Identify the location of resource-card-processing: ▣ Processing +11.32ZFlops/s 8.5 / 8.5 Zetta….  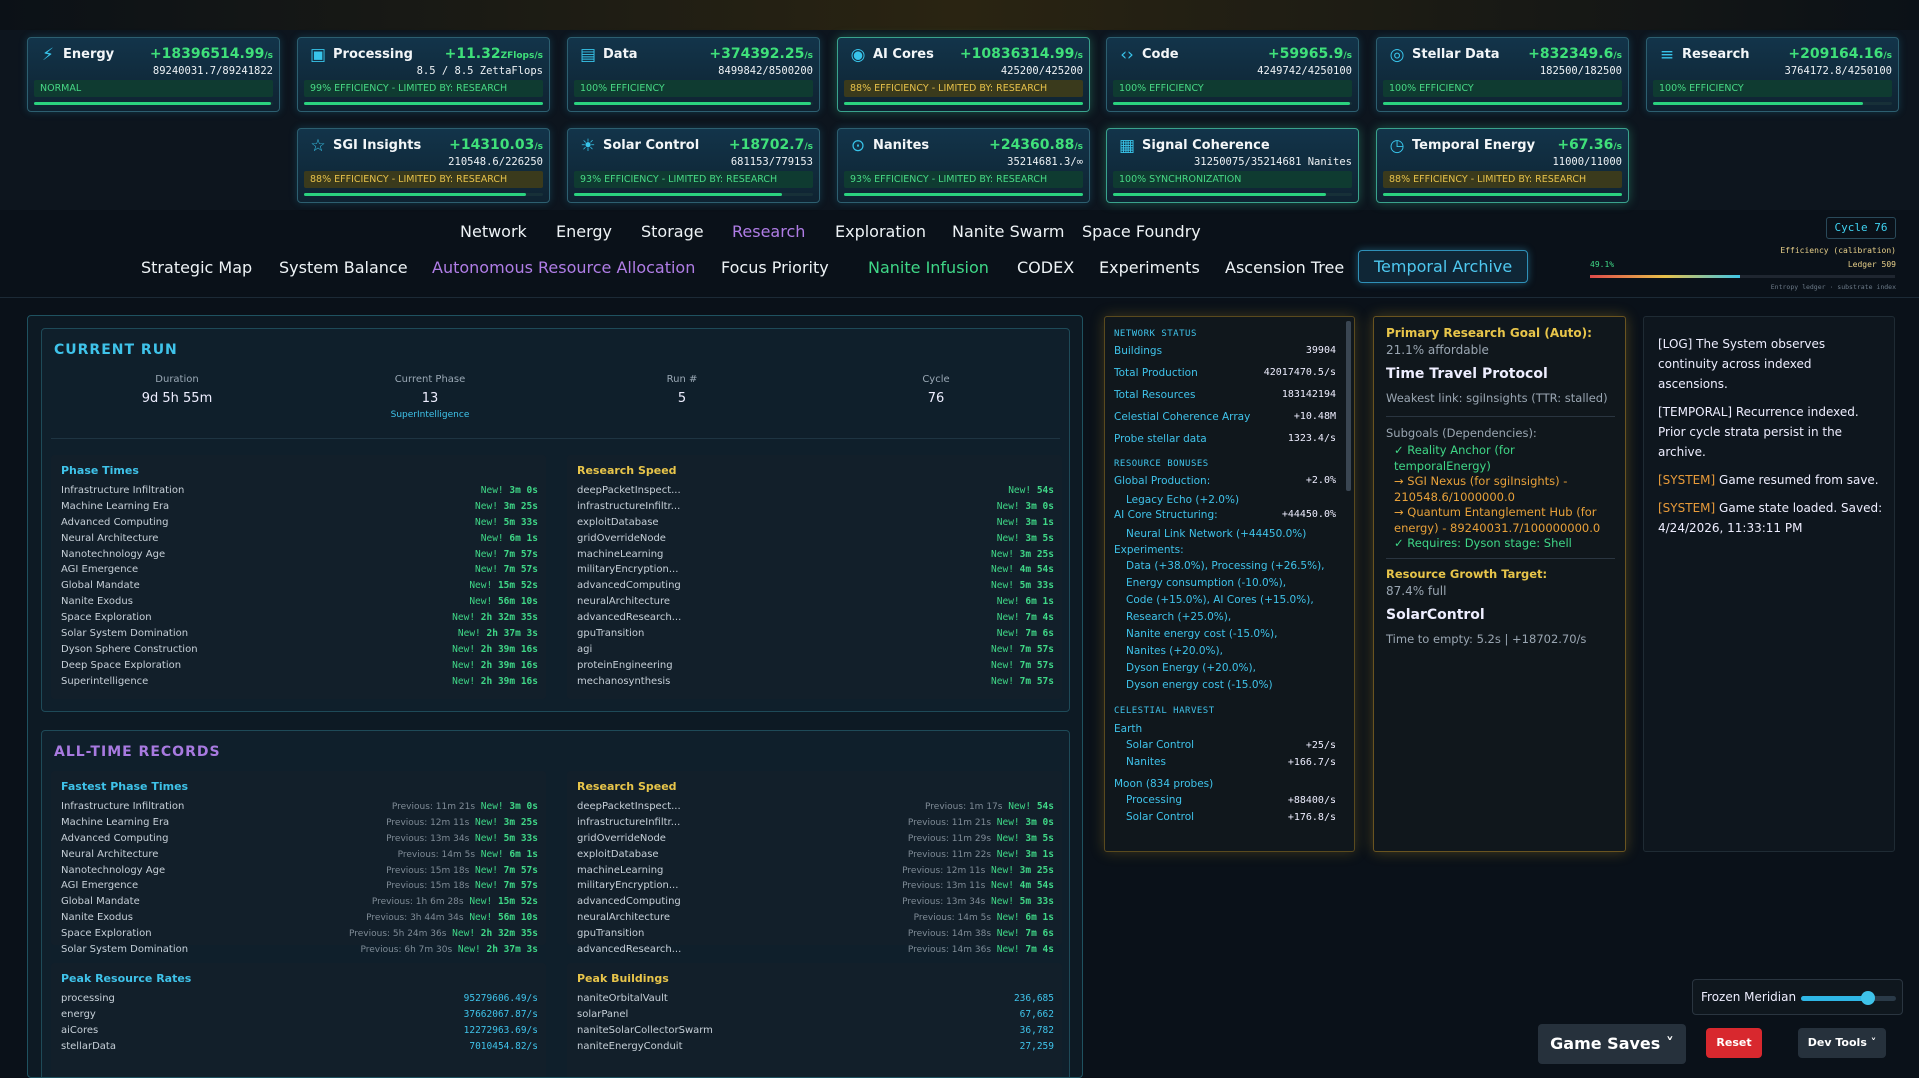
(423, 74).